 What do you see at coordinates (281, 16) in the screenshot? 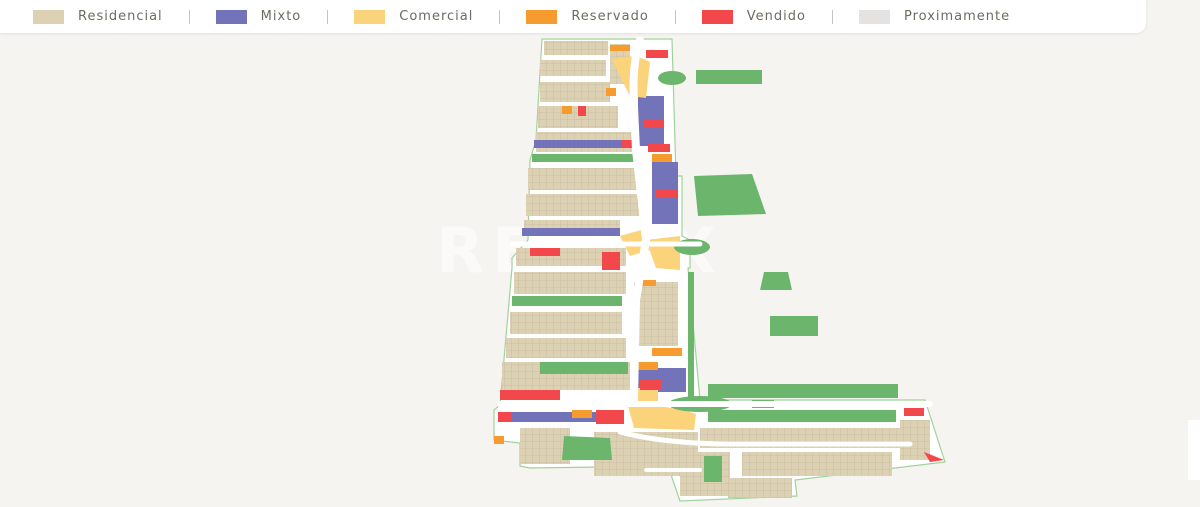
I see `legend-label-mixto: Mixto` at bounding box center [281, 16].